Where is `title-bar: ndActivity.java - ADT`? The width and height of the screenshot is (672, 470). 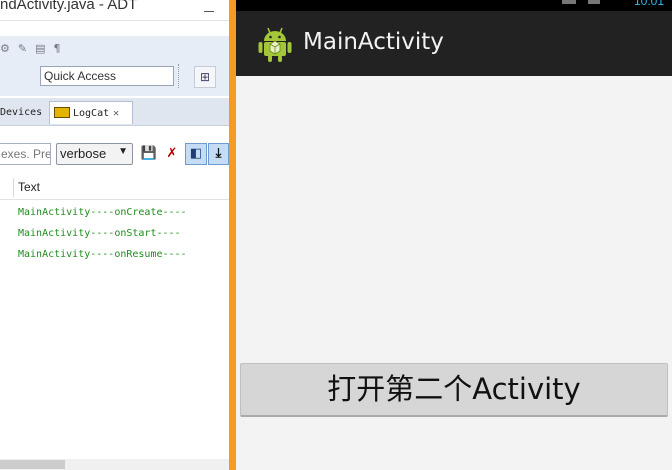 title-bar: ndActivity.java - ADT is located at coordinates (114, 10).